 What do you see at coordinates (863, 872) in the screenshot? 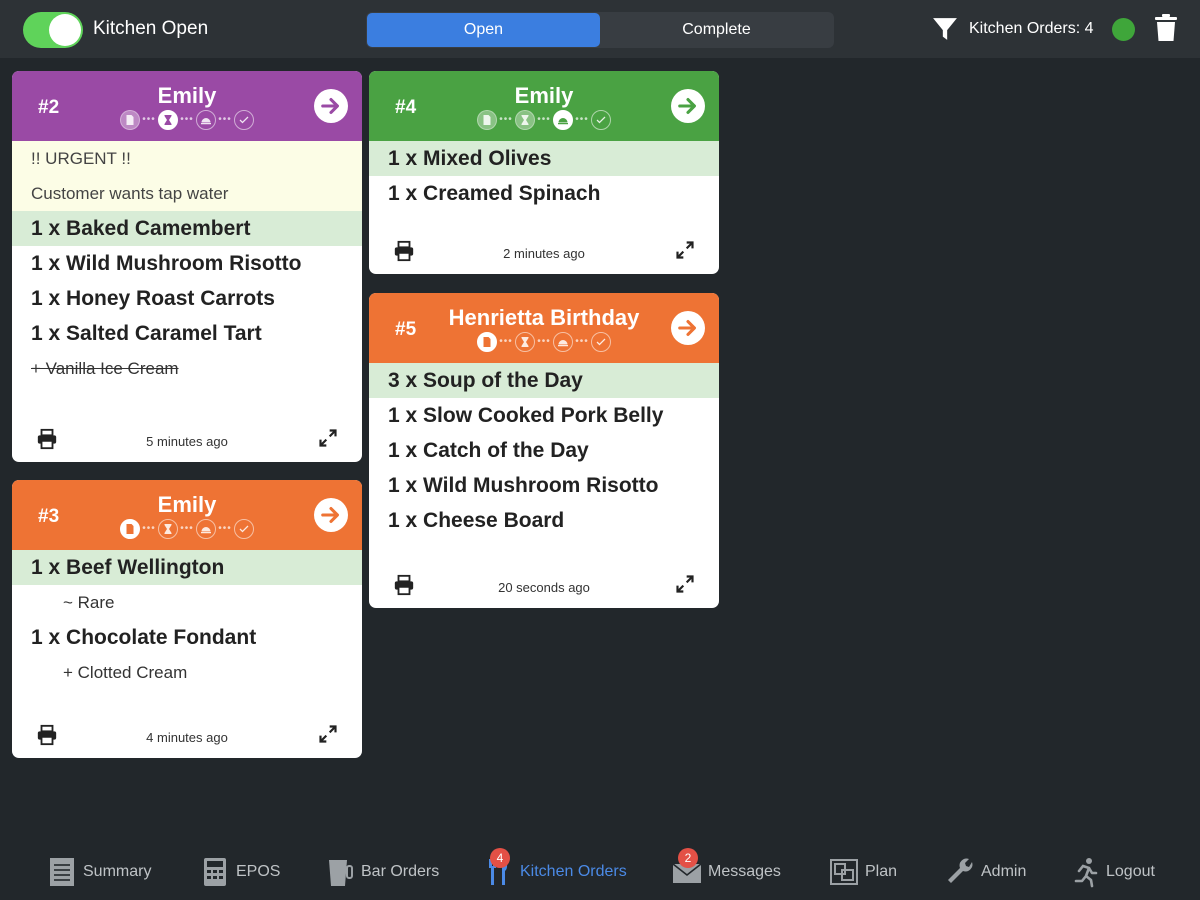
I see `nav-plan: Plan` at bounding box center [863, 872].